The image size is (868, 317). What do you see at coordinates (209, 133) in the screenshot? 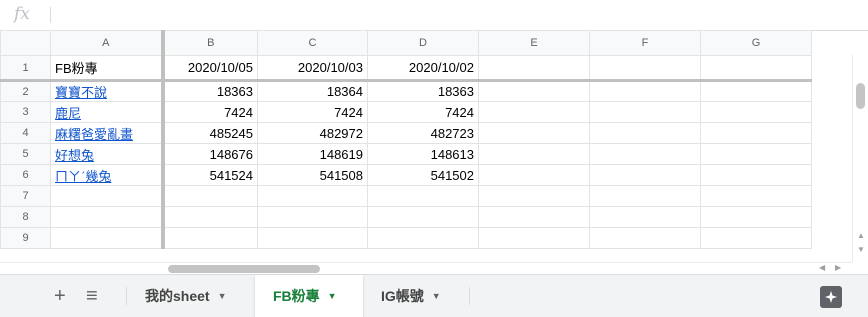
I see `cell-b4: 485245` at bounding box center [209, 133].